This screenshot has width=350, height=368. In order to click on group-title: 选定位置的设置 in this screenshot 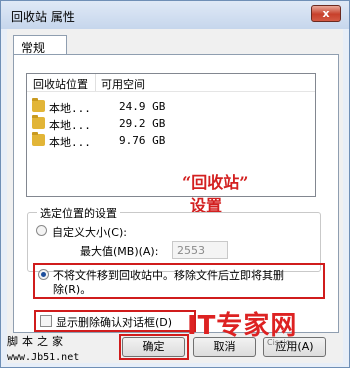, I will do `click(78, 213)`.